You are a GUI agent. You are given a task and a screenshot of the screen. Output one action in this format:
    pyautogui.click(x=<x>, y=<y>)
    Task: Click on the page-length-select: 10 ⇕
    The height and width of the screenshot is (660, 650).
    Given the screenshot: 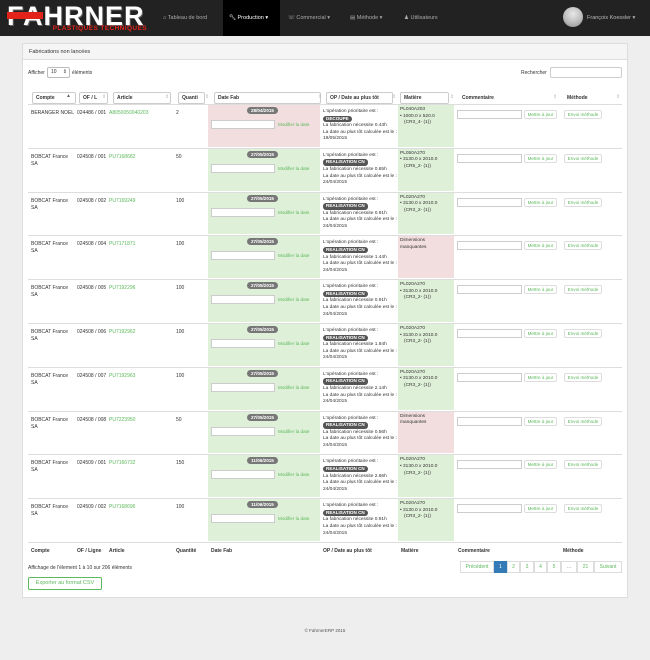 What is the action you would take?
    pyautogui.click(x=58, y=72)
    